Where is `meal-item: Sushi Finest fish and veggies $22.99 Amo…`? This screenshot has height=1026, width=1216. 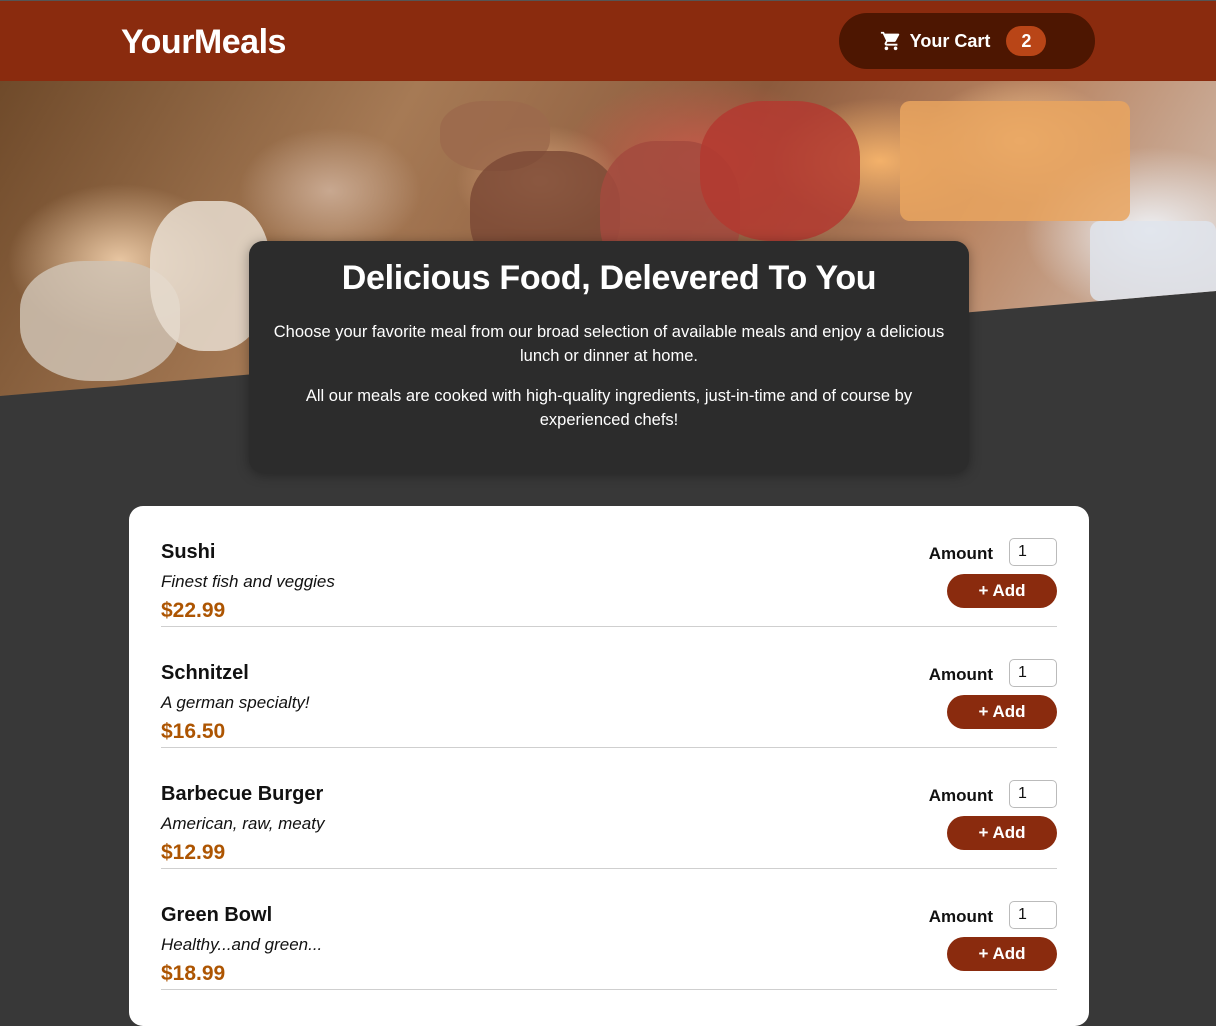
meal-item: Sushi Finest fish and veggies $22.99 Amo… is located at coordinates (609, 566).